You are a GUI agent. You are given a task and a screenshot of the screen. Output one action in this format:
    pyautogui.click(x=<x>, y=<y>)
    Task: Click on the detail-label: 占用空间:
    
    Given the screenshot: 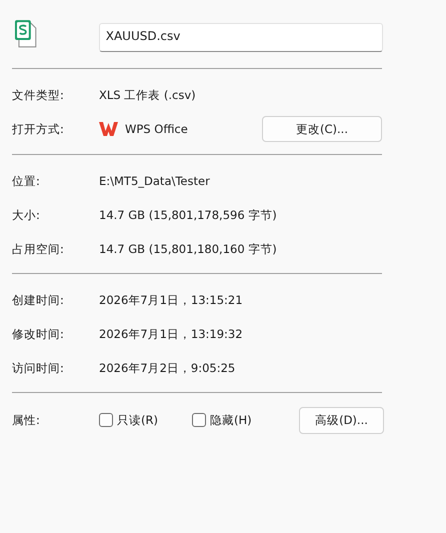 What is the action you would take?
    pyautogui.click(x=38, y=249)
    